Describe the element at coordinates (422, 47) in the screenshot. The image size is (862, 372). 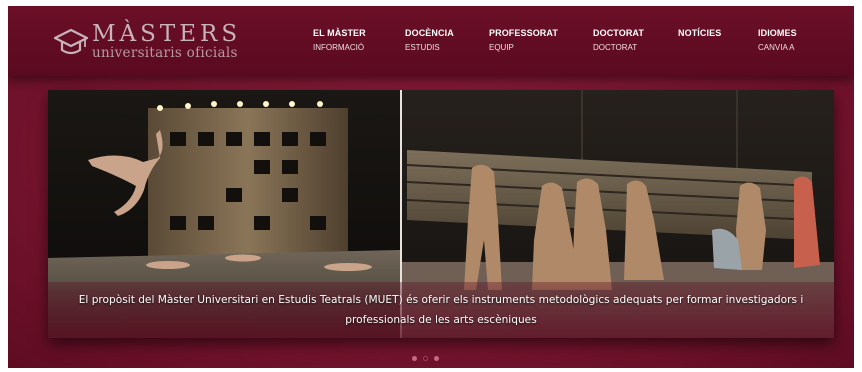
I see `nav-sublabel: ESTUDIS` at that location.